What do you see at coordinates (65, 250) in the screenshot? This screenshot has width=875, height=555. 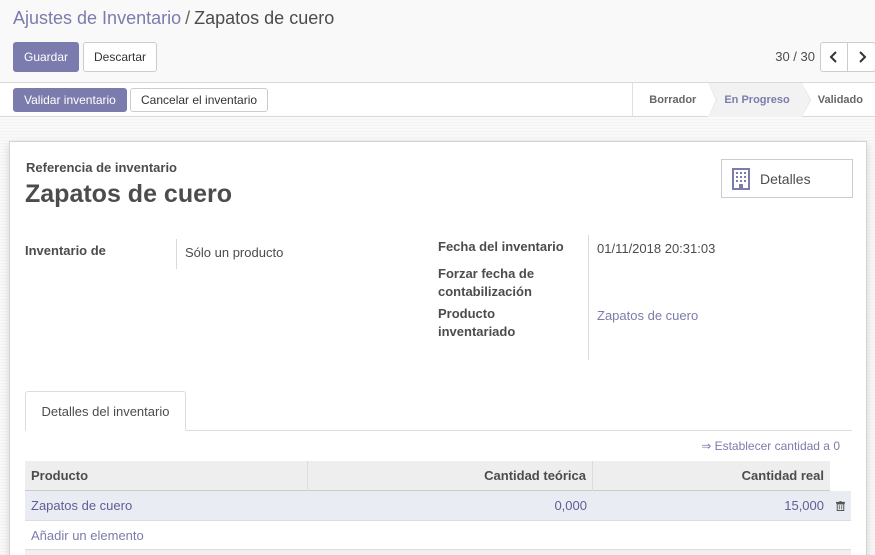 I see `inventory-of-label: Inventario de` at bounding box center [65, 250].